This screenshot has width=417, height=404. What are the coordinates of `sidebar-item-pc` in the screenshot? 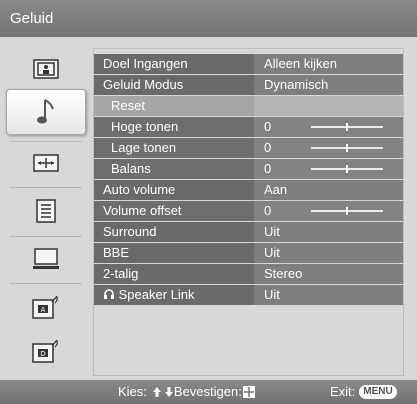 It's located at (46, 259).